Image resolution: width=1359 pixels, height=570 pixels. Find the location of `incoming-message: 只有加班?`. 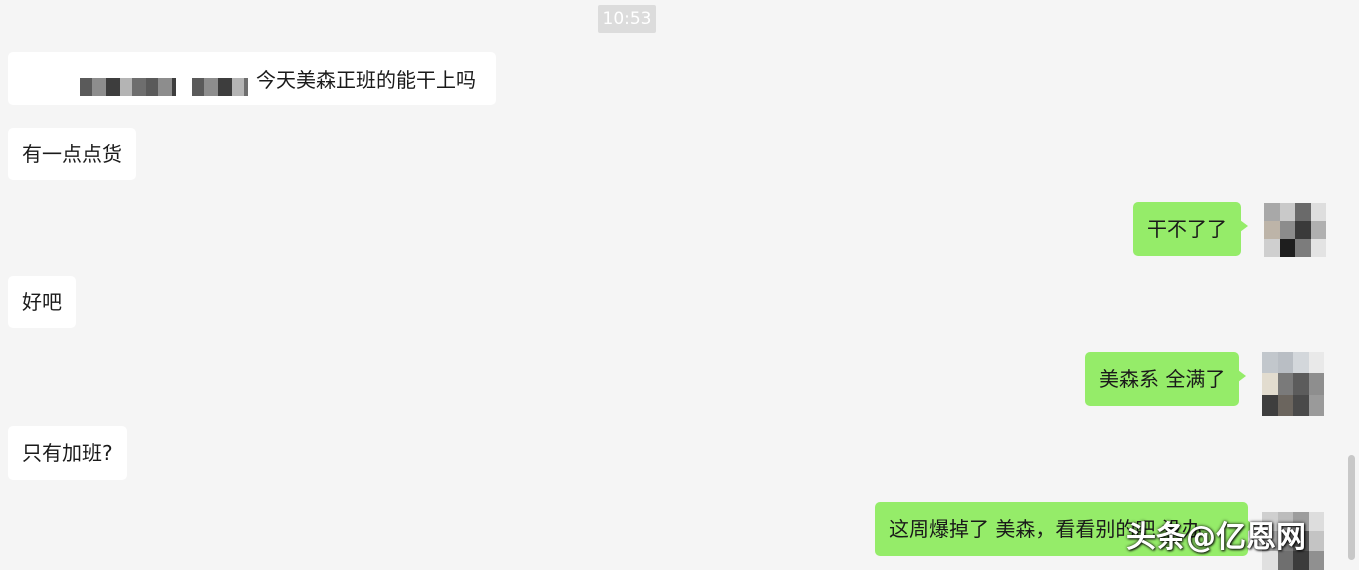

incoming-message: 只有加班? is located at coordinates (67, 453).